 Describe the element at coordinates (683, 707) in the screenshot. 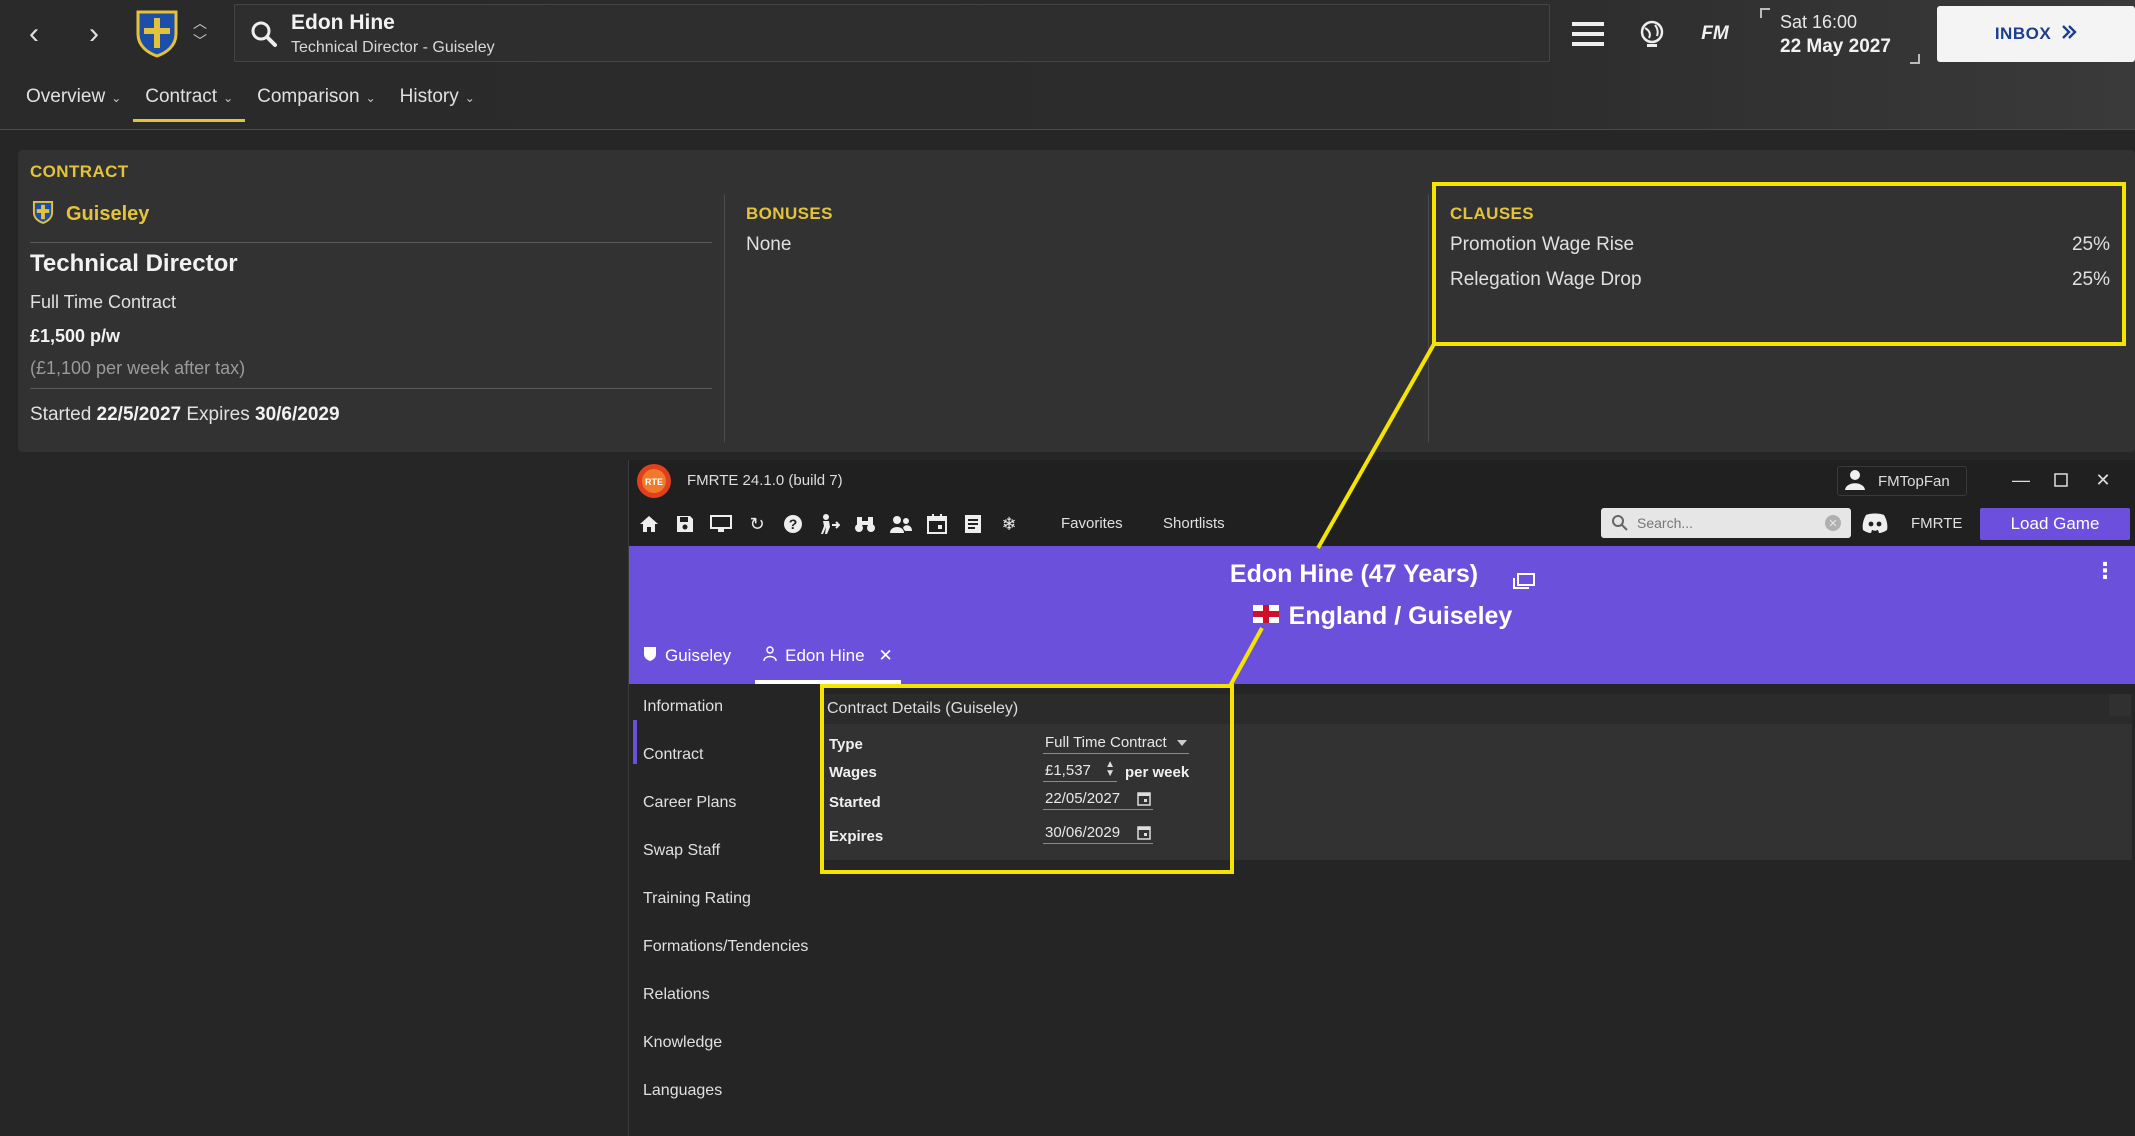

I see `sidebar-item-information: Information` at that location.